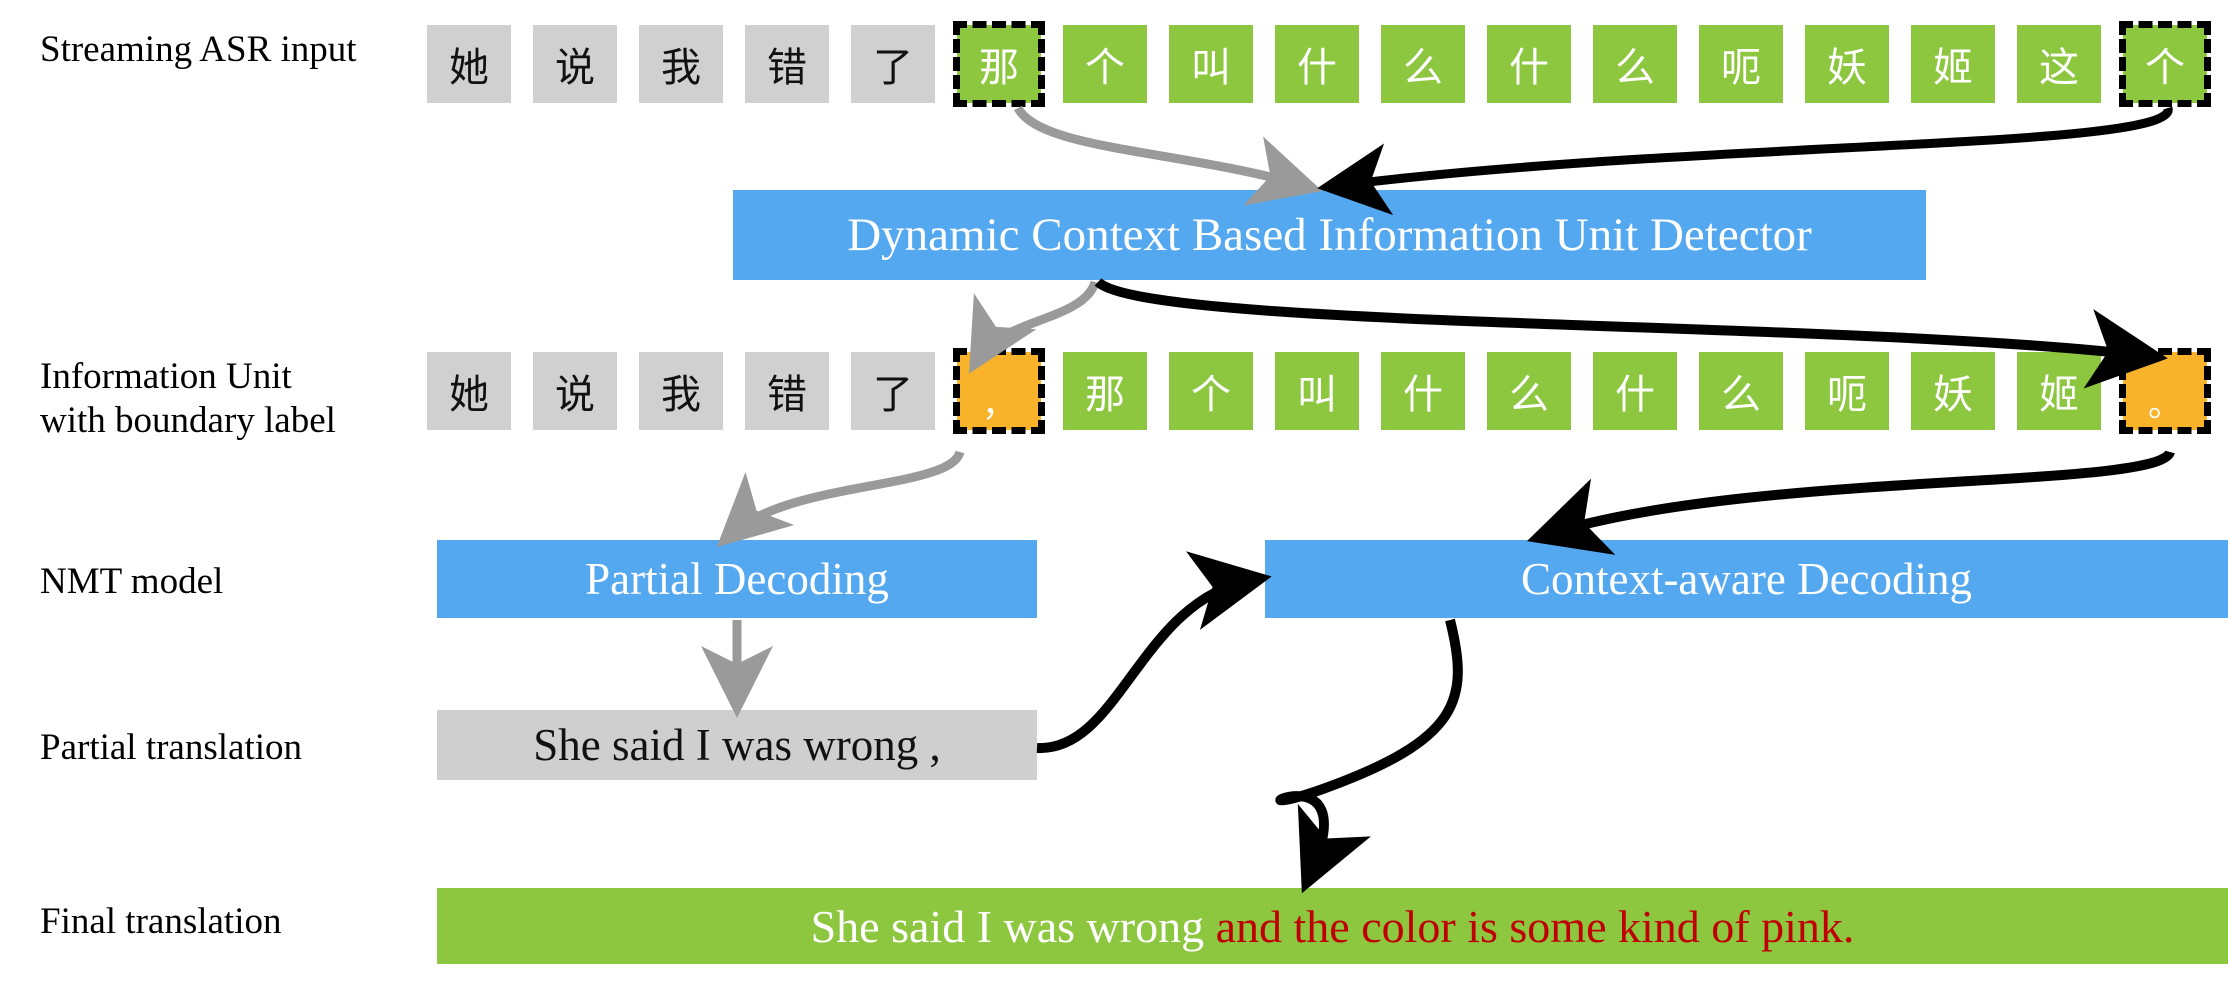  What do you see at coordinates (1034, 327) in the screenshot?
I see `arrow-detector-to-comma-unit` at bounding box center [1034, 327].